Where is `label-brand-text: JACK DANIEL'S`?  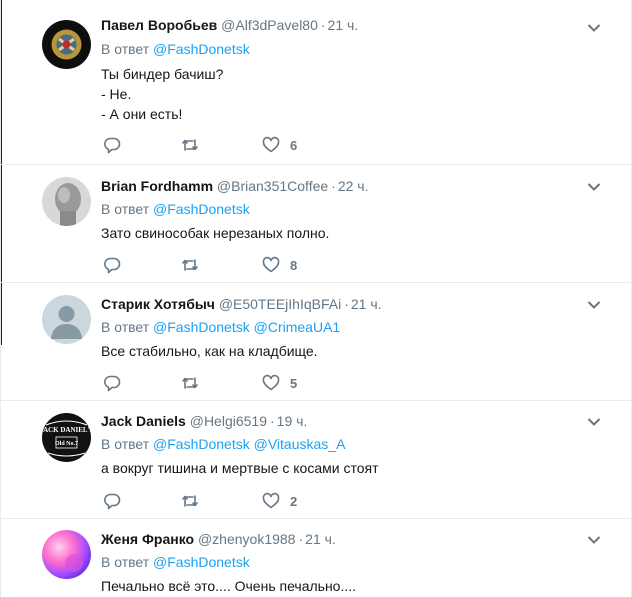 label-brand-text: JACK DANIEL'S is located at coordinates (66, 430).